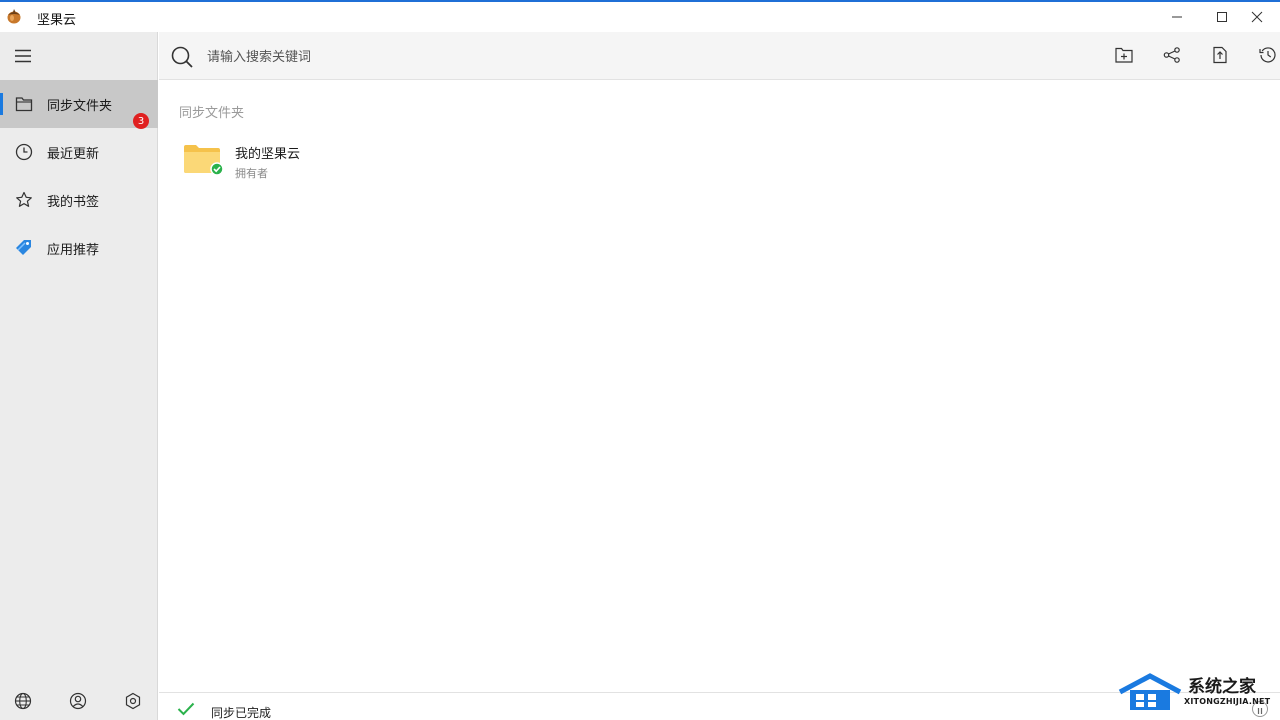 This screenshot has height=720, width=1280. I want to click on watermark-name: 系统之家, so click(1222, 687).